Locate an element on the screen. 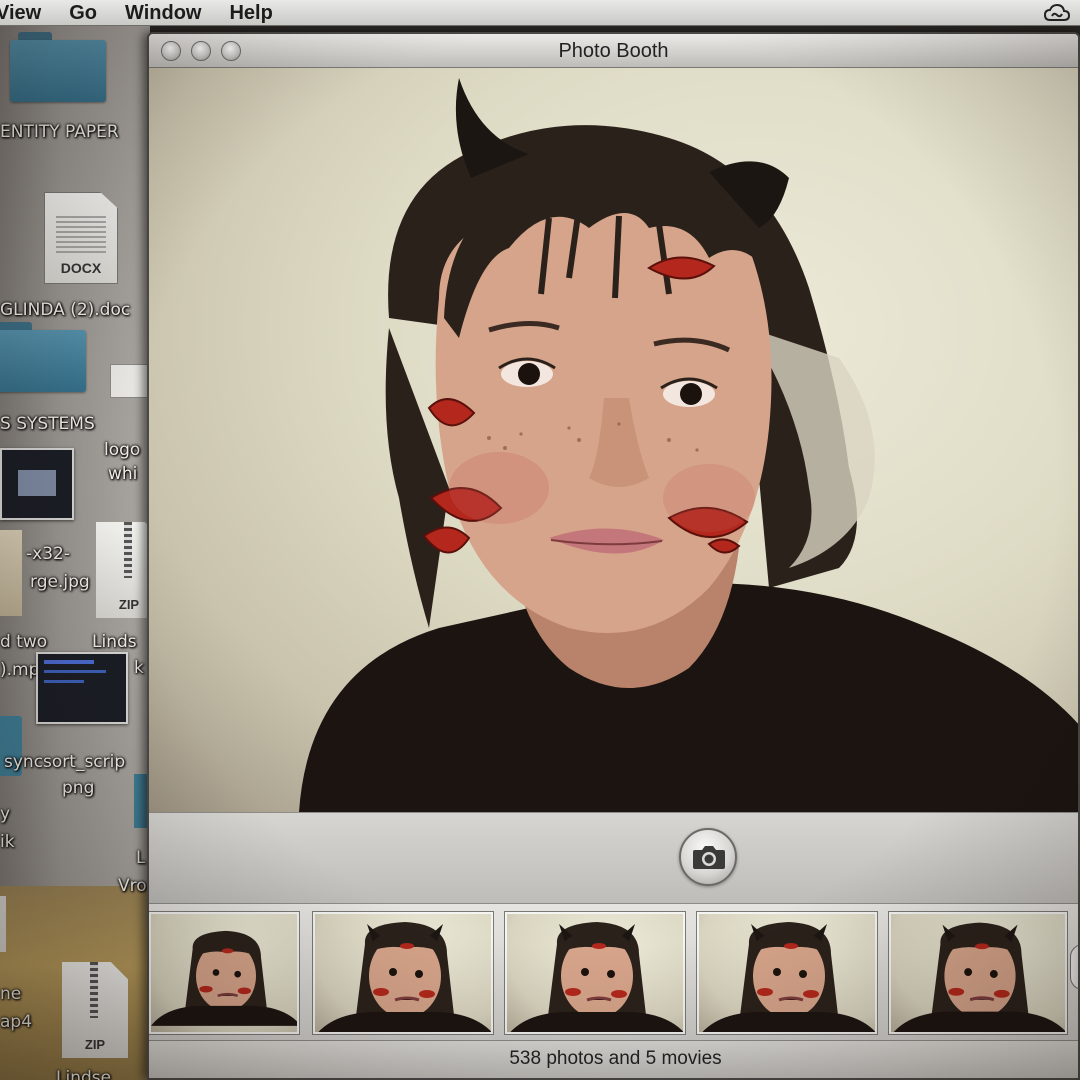 The height and width of the screenshot is (1080, 1080). desktop-label-identity-paper: ENTITY PAPER is located at coordinates (59, 132).